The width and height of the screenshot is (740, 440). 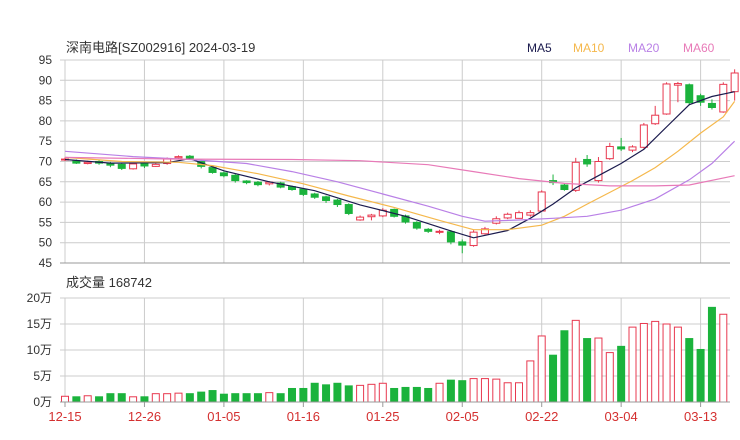 I want to click on chart-title: 深南电路[SZ002916] 2024-03-19, so click(x=160, y=47).